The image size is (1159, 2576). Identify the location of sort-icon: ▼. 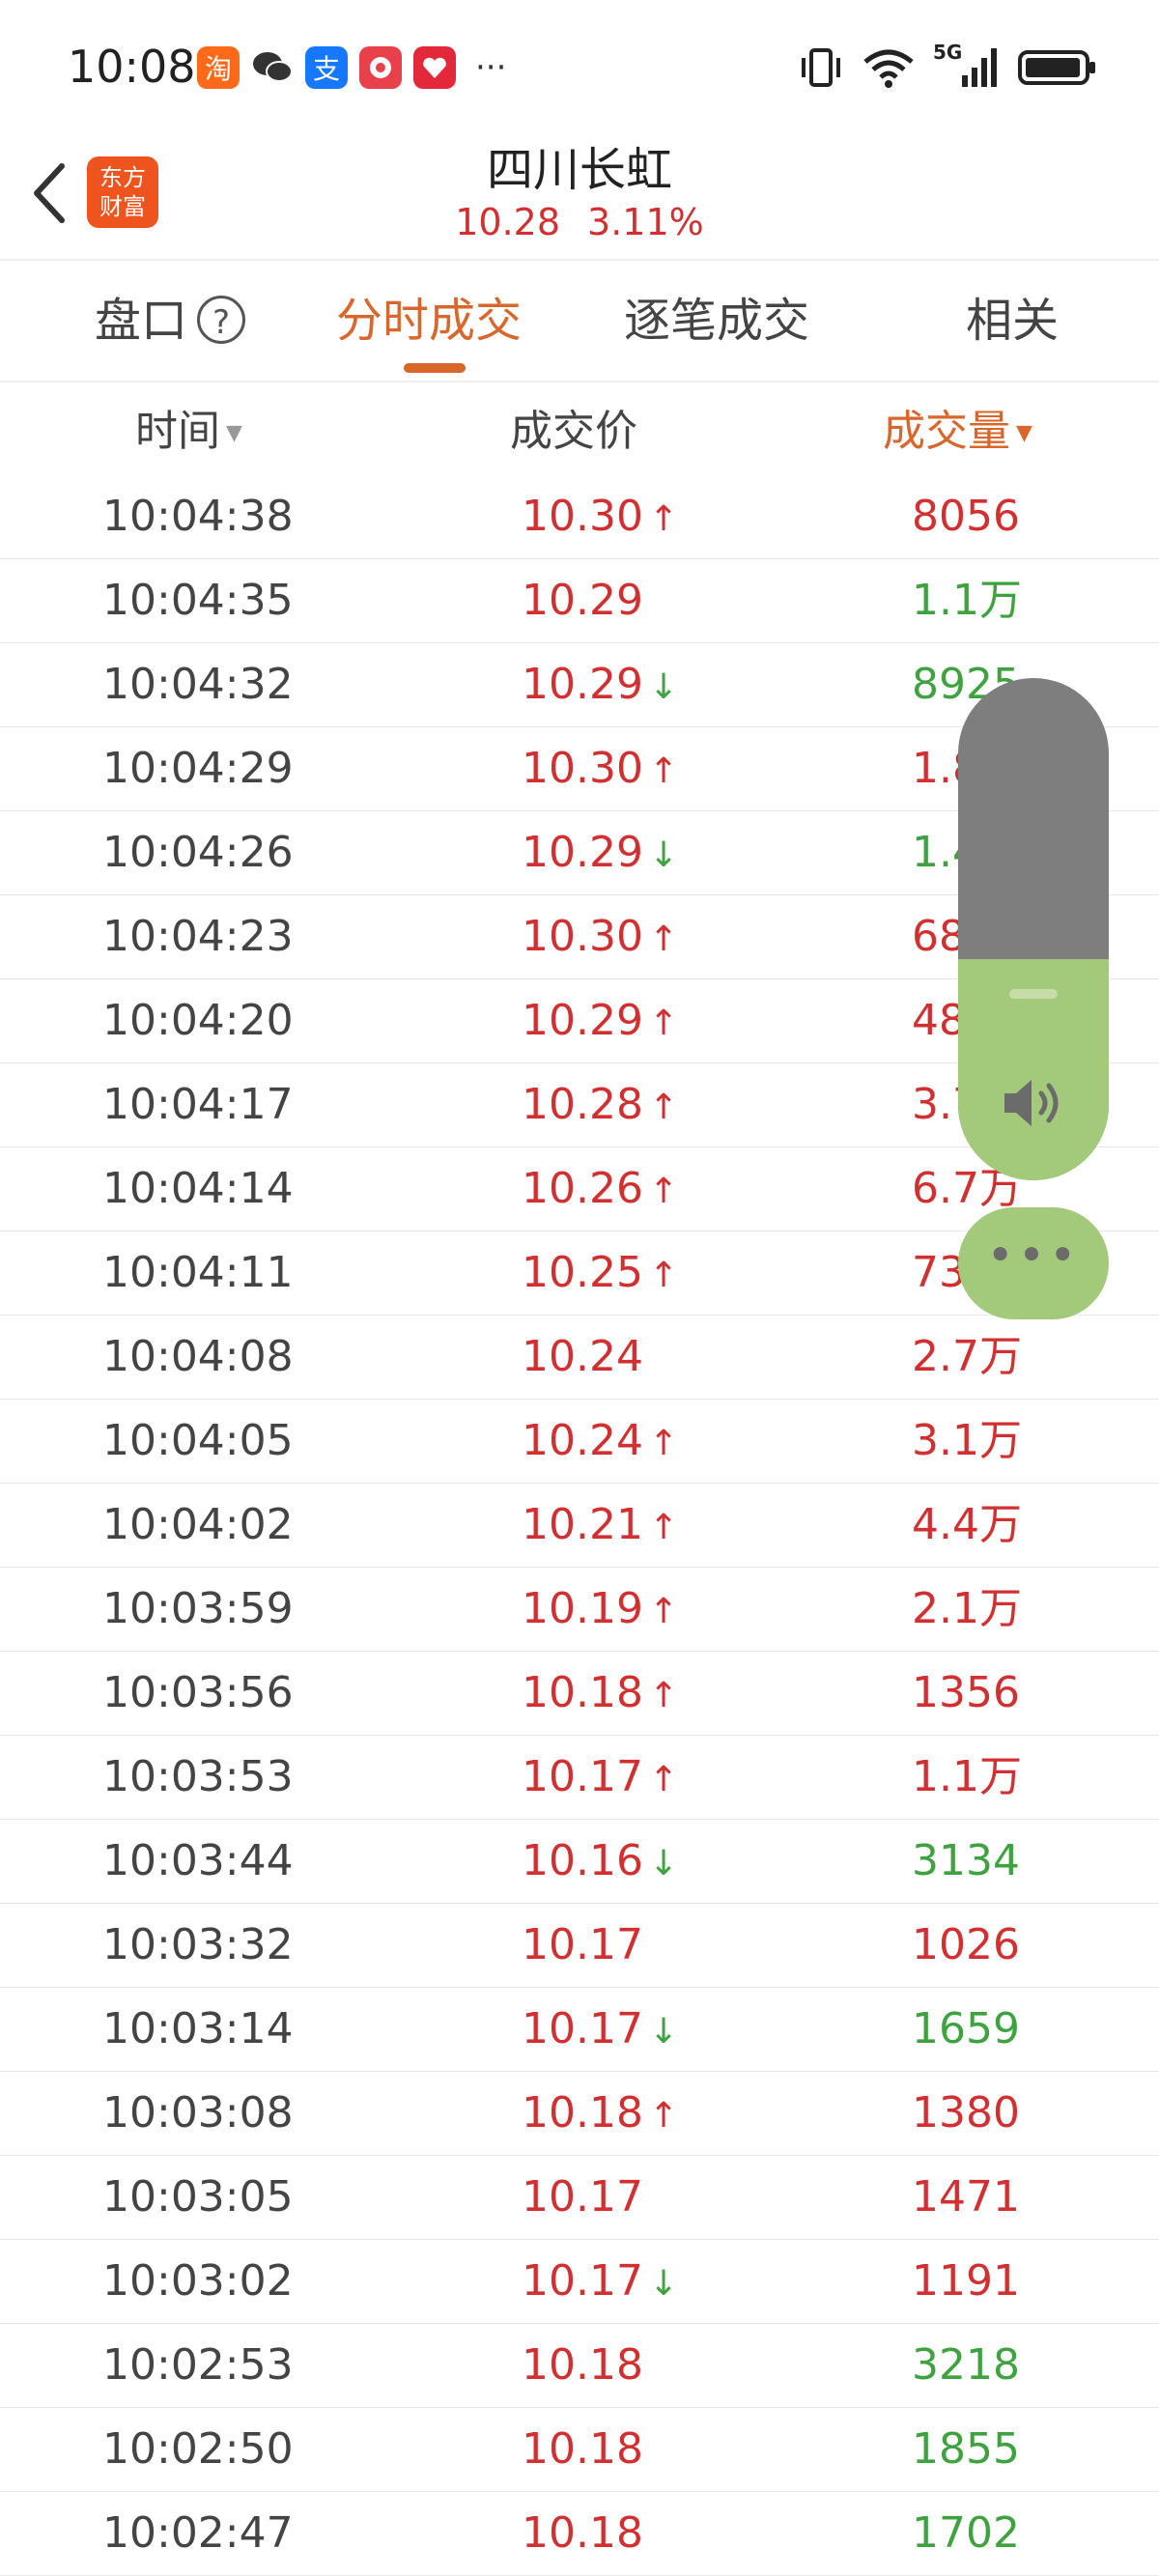
(1024, 433).